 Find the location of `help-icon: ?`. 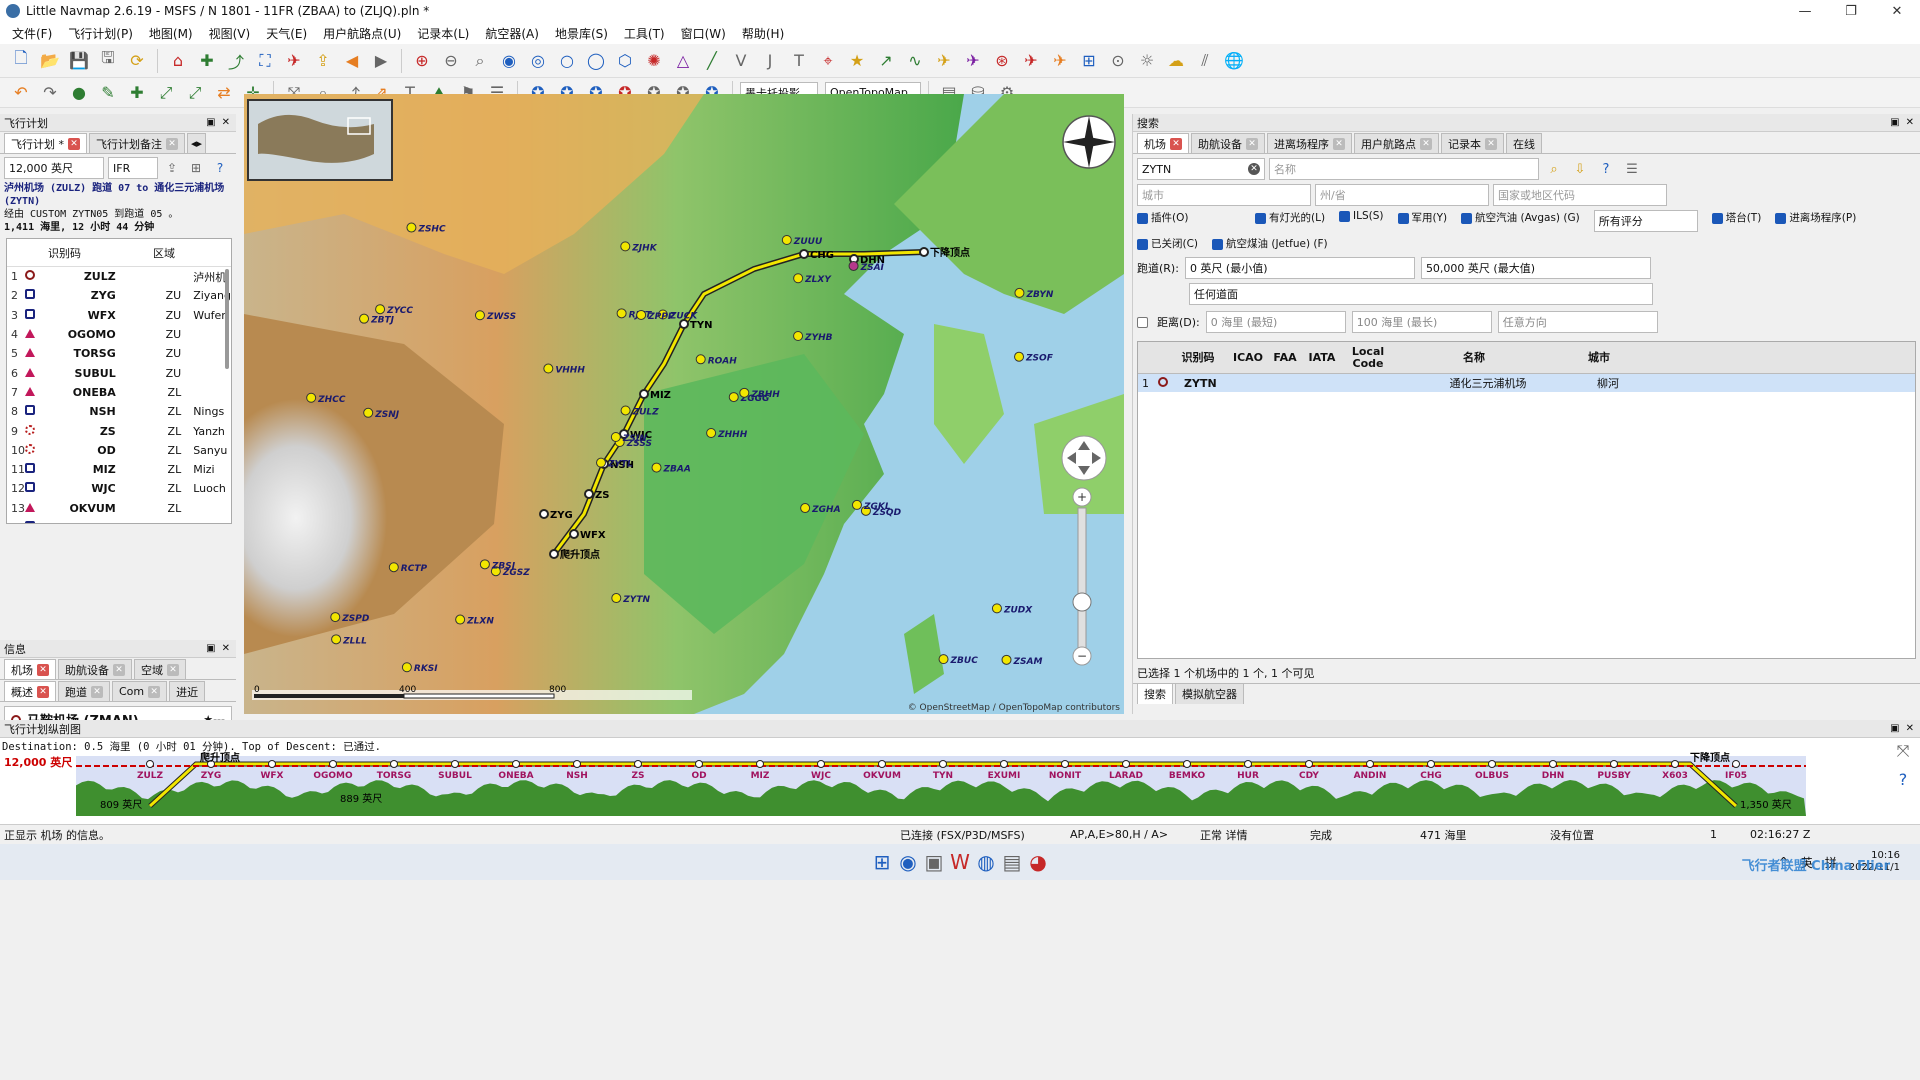

help-icon: ? is located at coordinates (220, 168).